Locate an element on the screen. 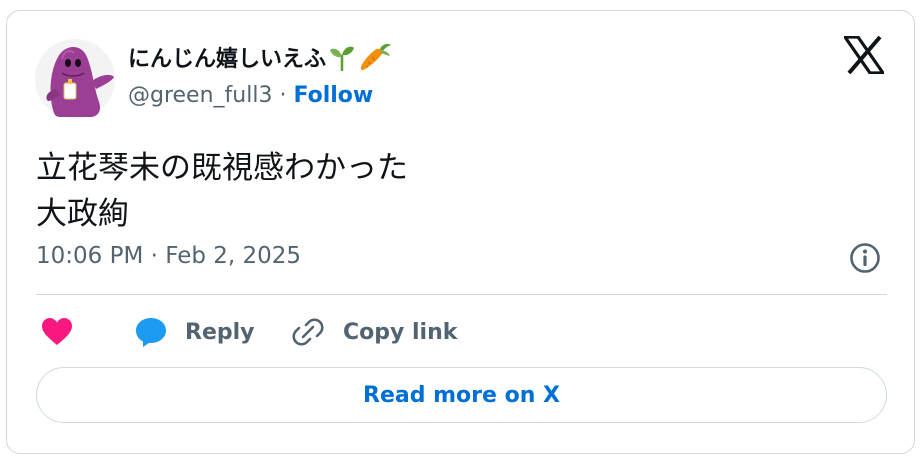 This screenshot has height=468, width=923. like-button is located at coordinates (57, 332).